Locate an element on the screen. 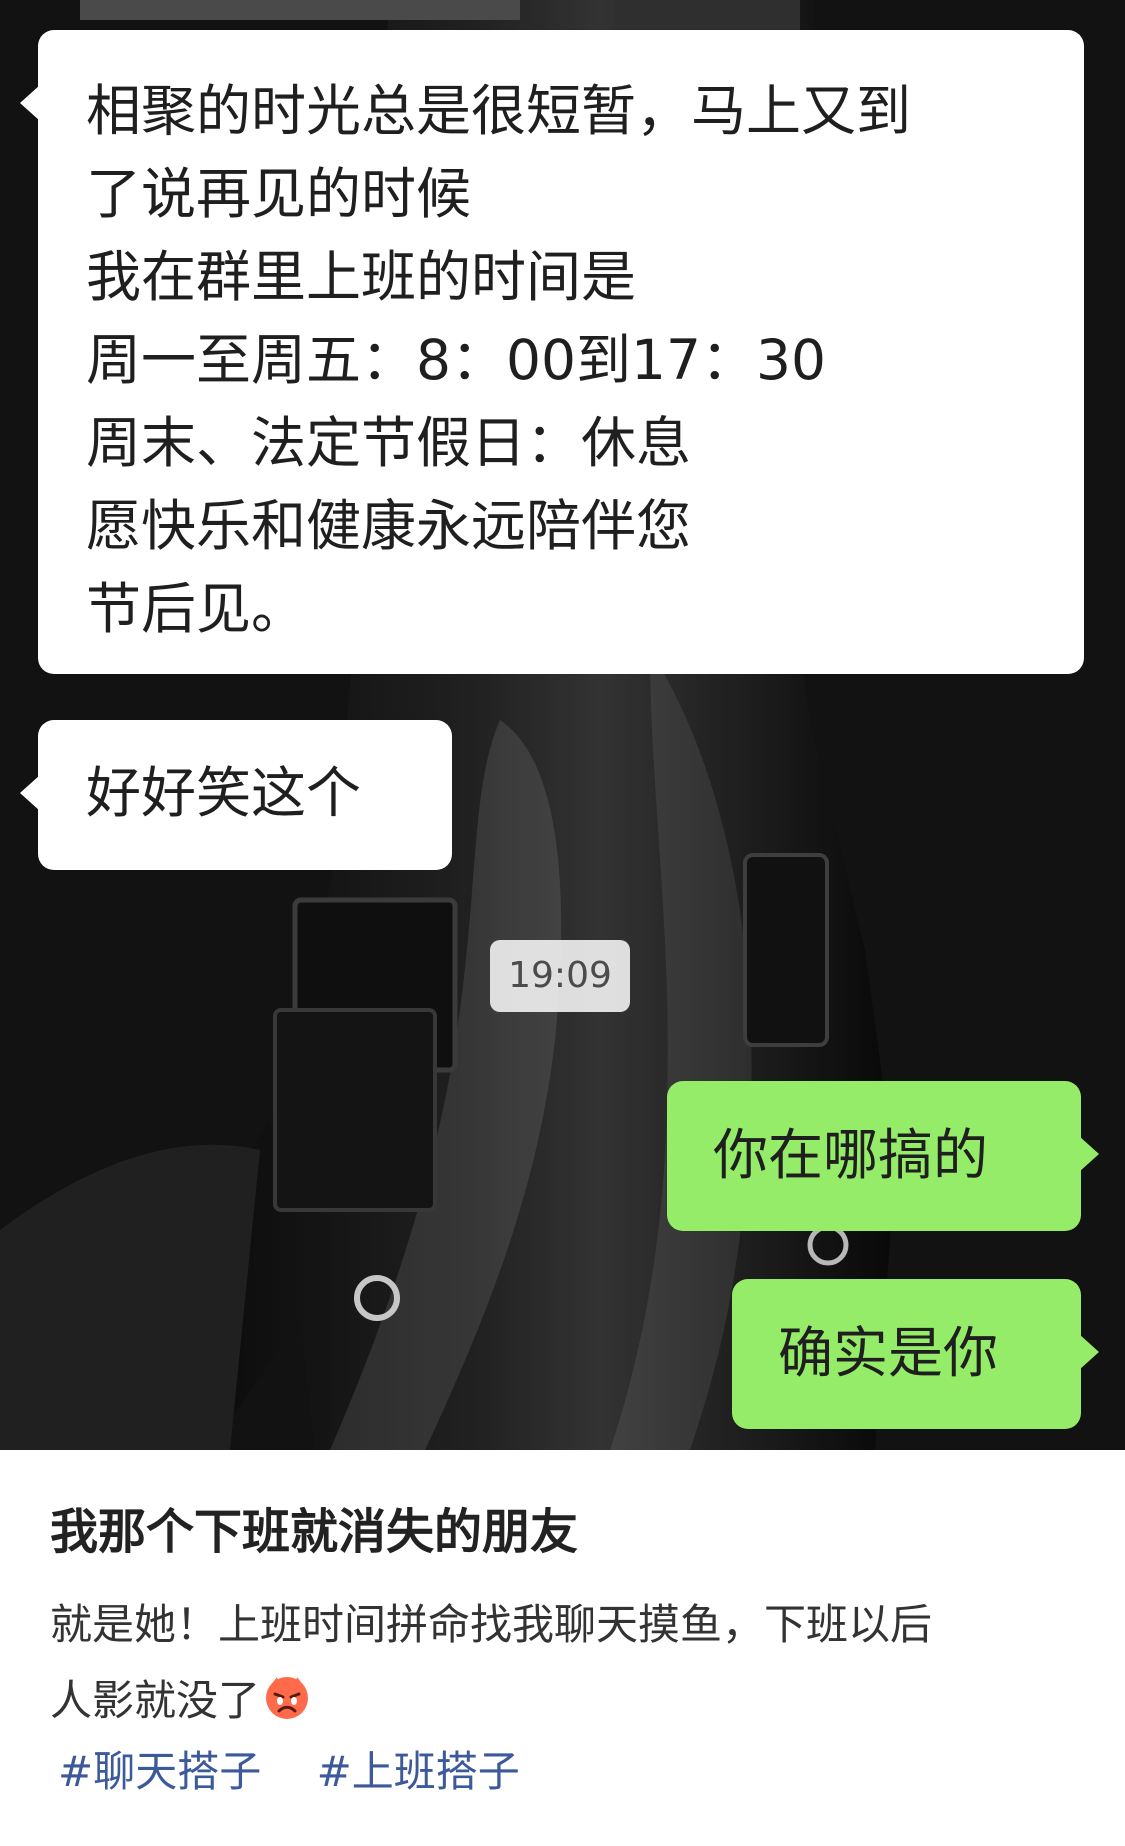 This screenshot has width=1125, height=1846. post-body: 就是她！上班时间拼命找我聊天摸鱼，下班以后 人影就没了 is located at coordinates (565, 1663).